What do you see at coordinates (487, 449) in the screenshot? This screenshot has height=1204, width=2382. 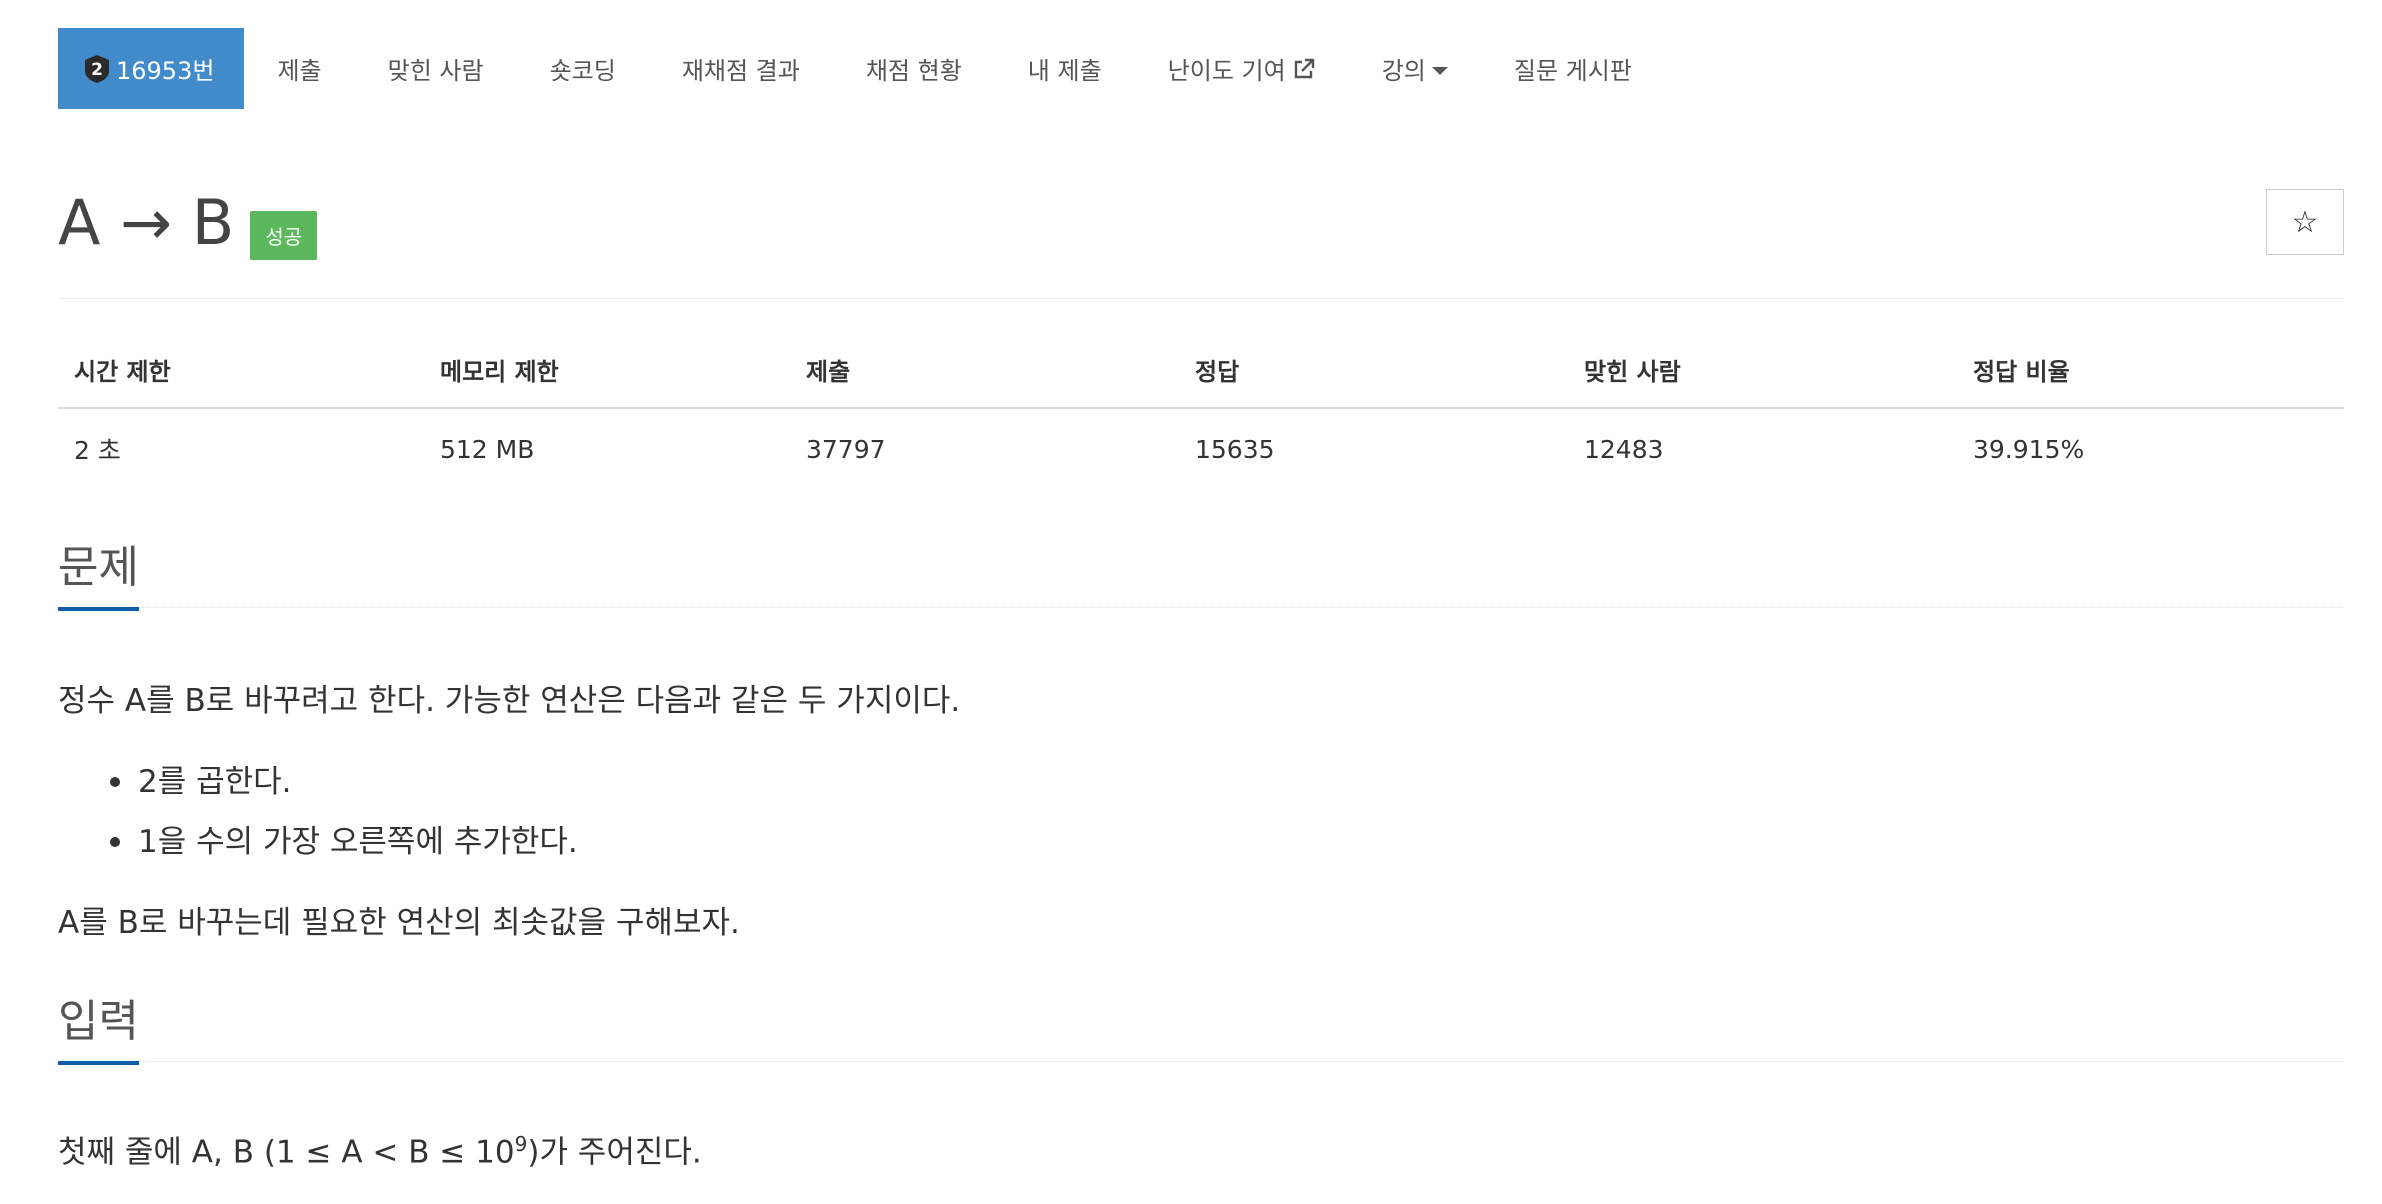 I see `value-memory-limit: 512 MB` at bounding box center [487, 449].